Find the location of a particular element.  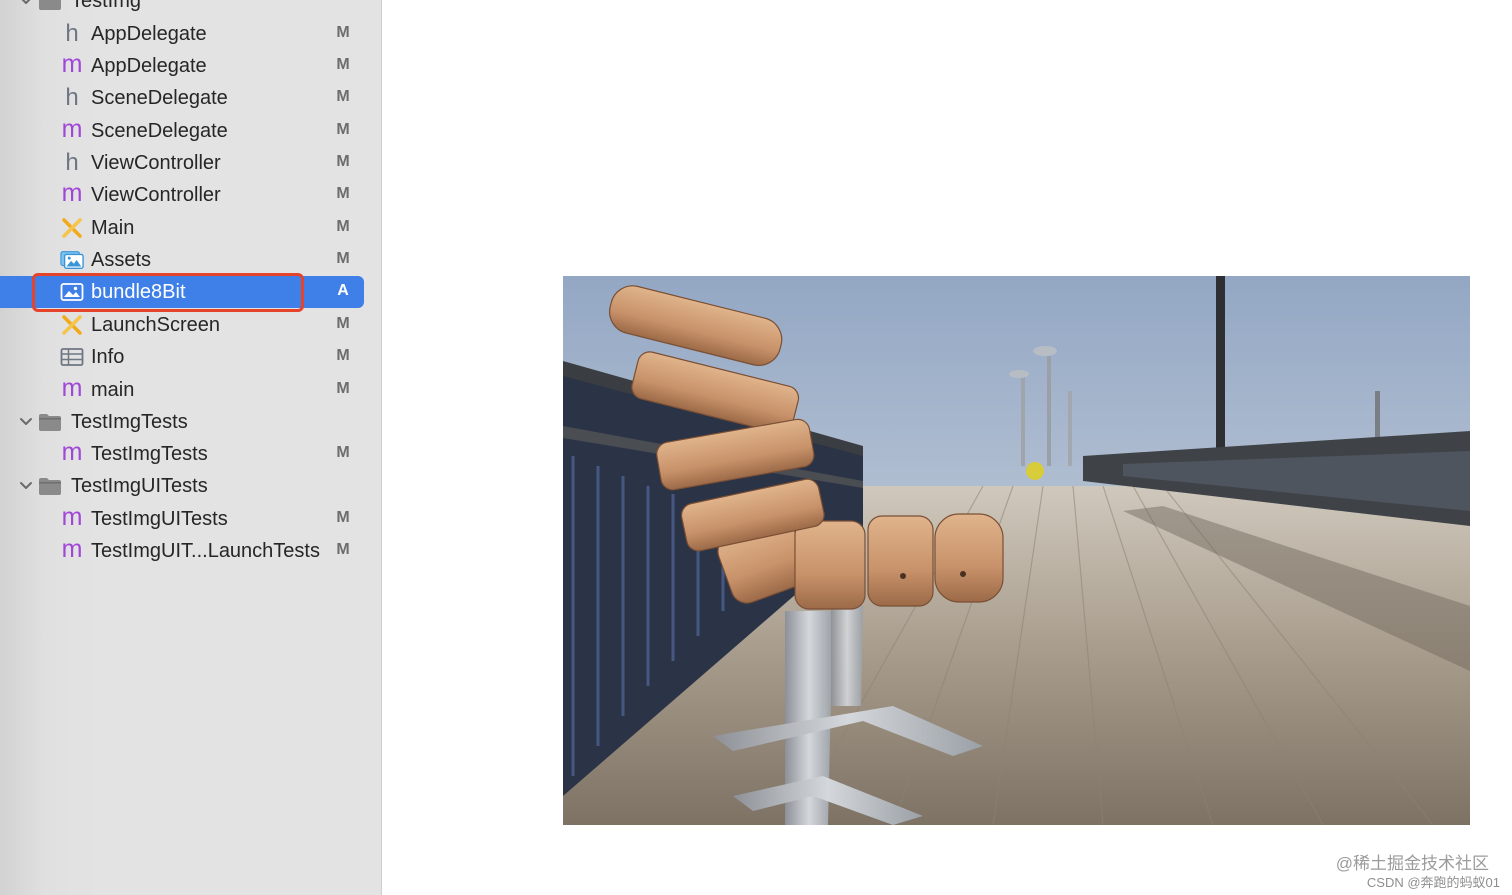

file-label: TestImgUITests is located at coordinates (159, 519).